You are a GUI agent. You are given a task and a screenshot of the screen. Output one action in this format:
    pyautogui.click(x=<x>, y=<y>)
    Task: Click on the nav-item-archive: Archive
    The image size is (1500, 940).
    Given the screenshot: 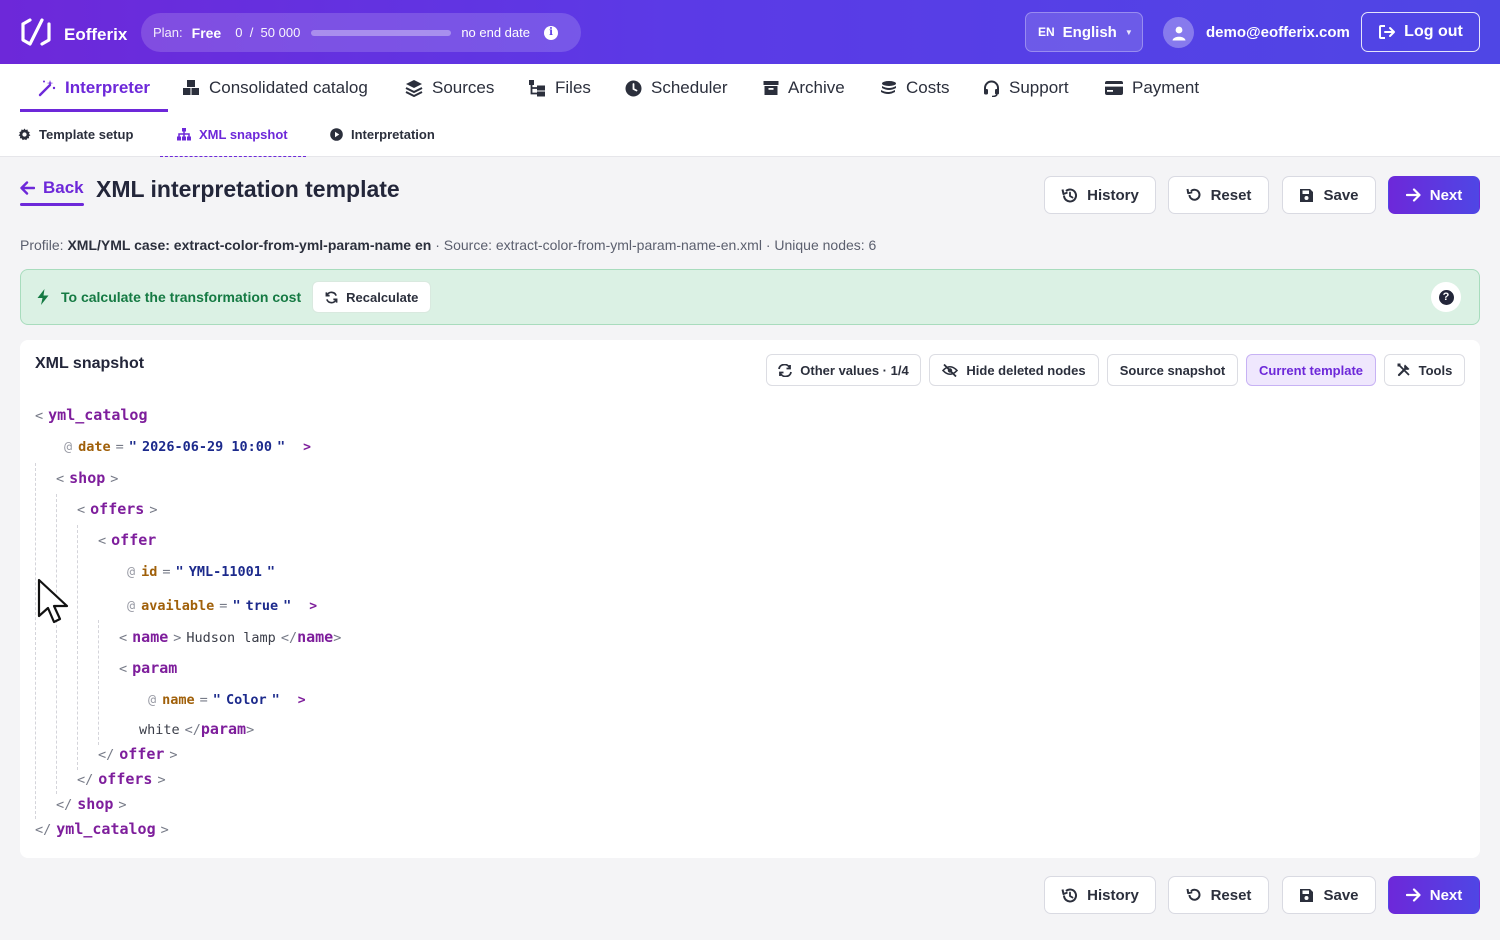 What is the action you would take?
    pyautogui.click(x=804, y=88)
    